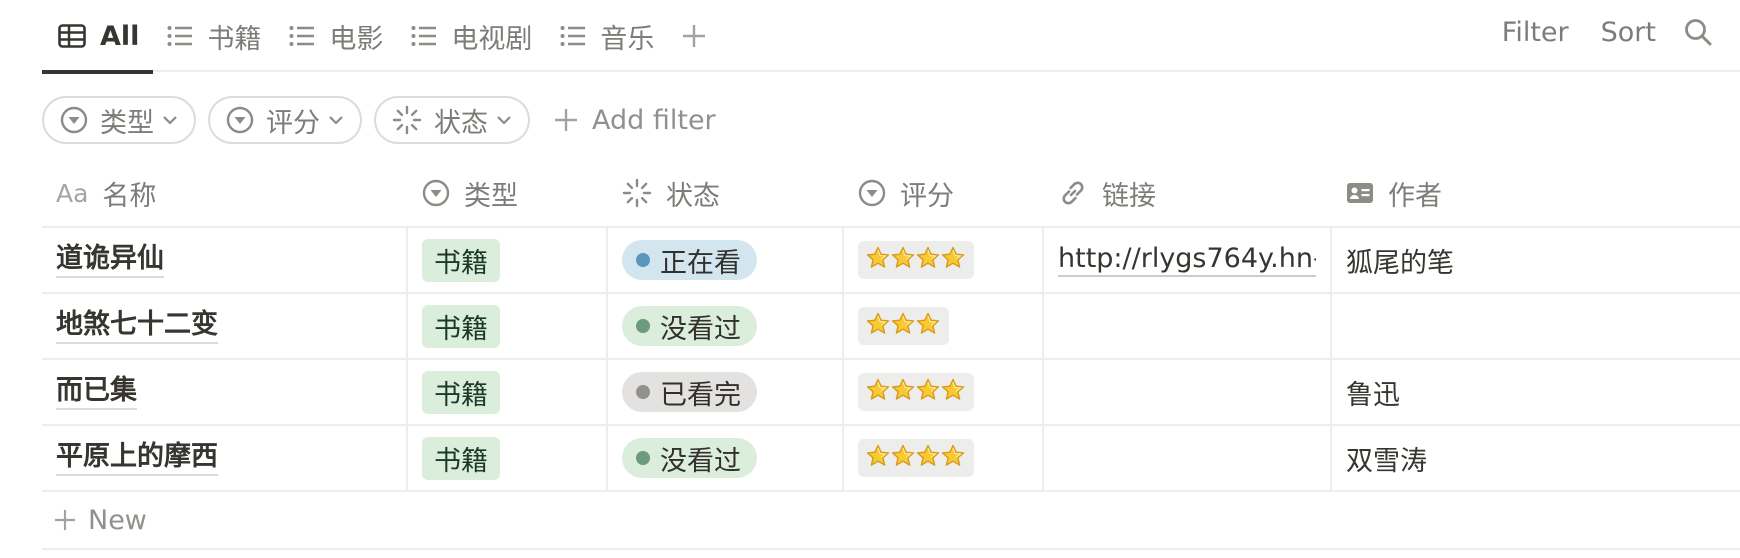 This screenshot has width=1740, height=558. I want to click on cell-status: 正在看, so click(726, 260).